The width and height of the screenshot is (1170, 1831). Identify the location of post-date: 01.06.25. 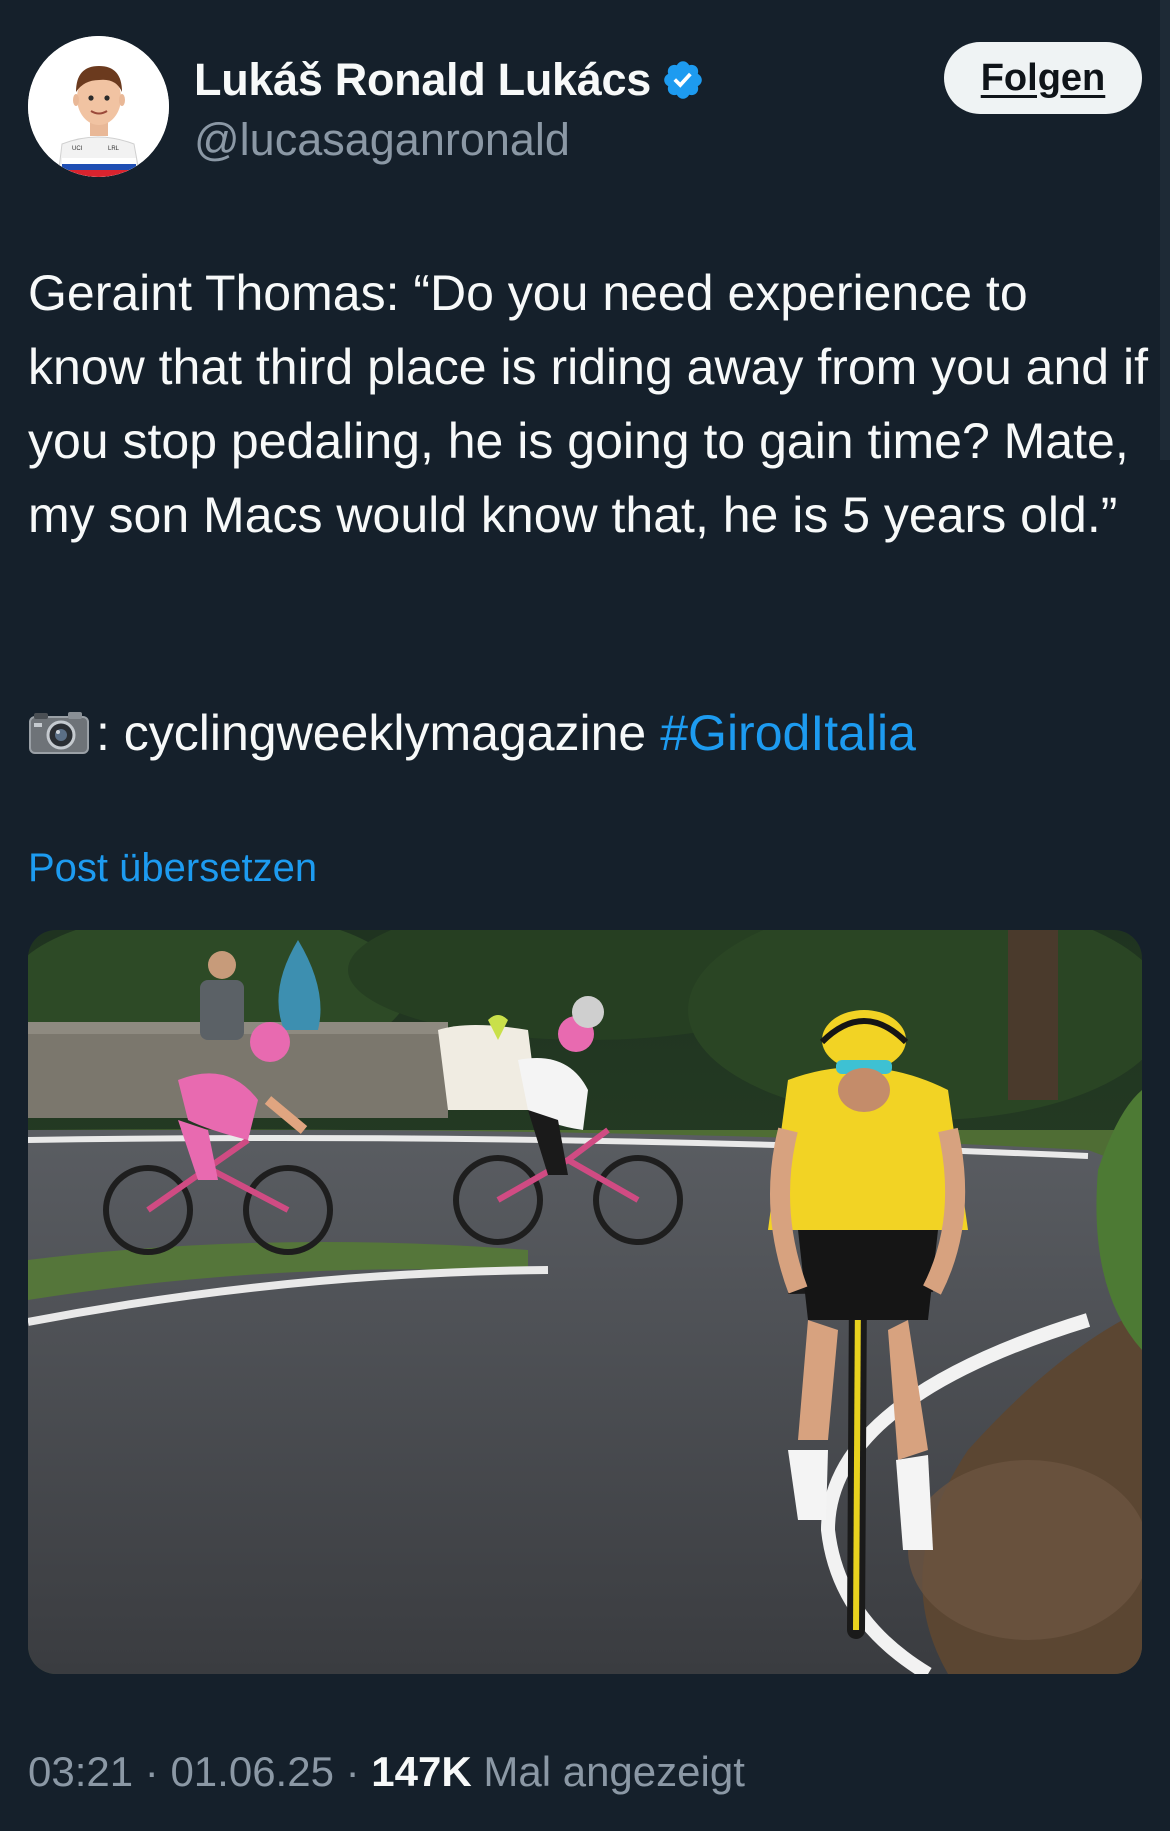
(252, 1771).